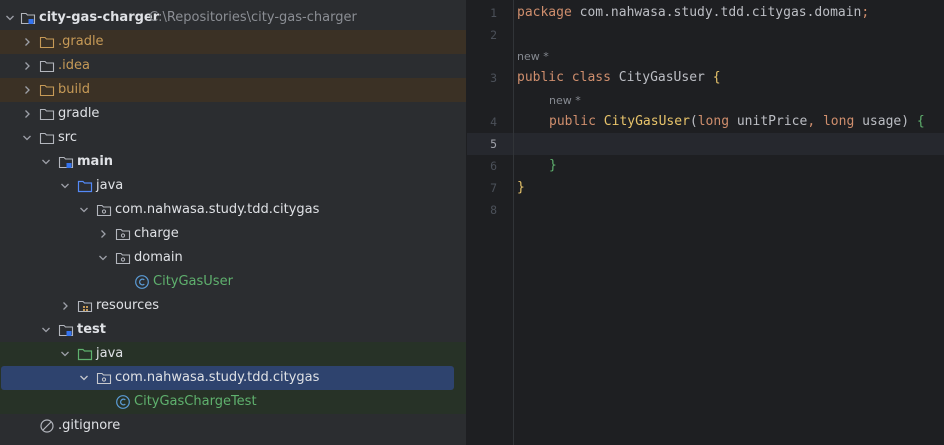 The height and width of the screenshot is (445, 944). What do you see at coordinates (79, 113) in the screenshot?
I see `tree-item-label: gradle` at bounding box center [79, 113].